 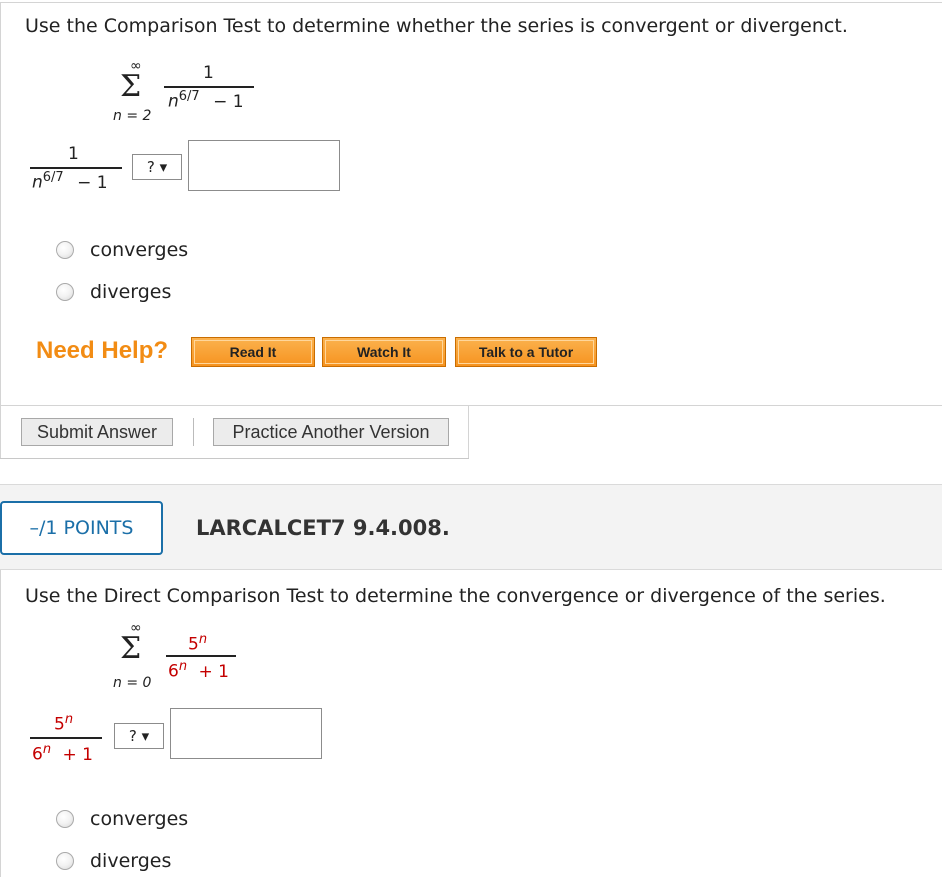 What do you see at coordinates (193, 432) in the screenshot?
I see `actions-divider` at bounding box center [193, 432].